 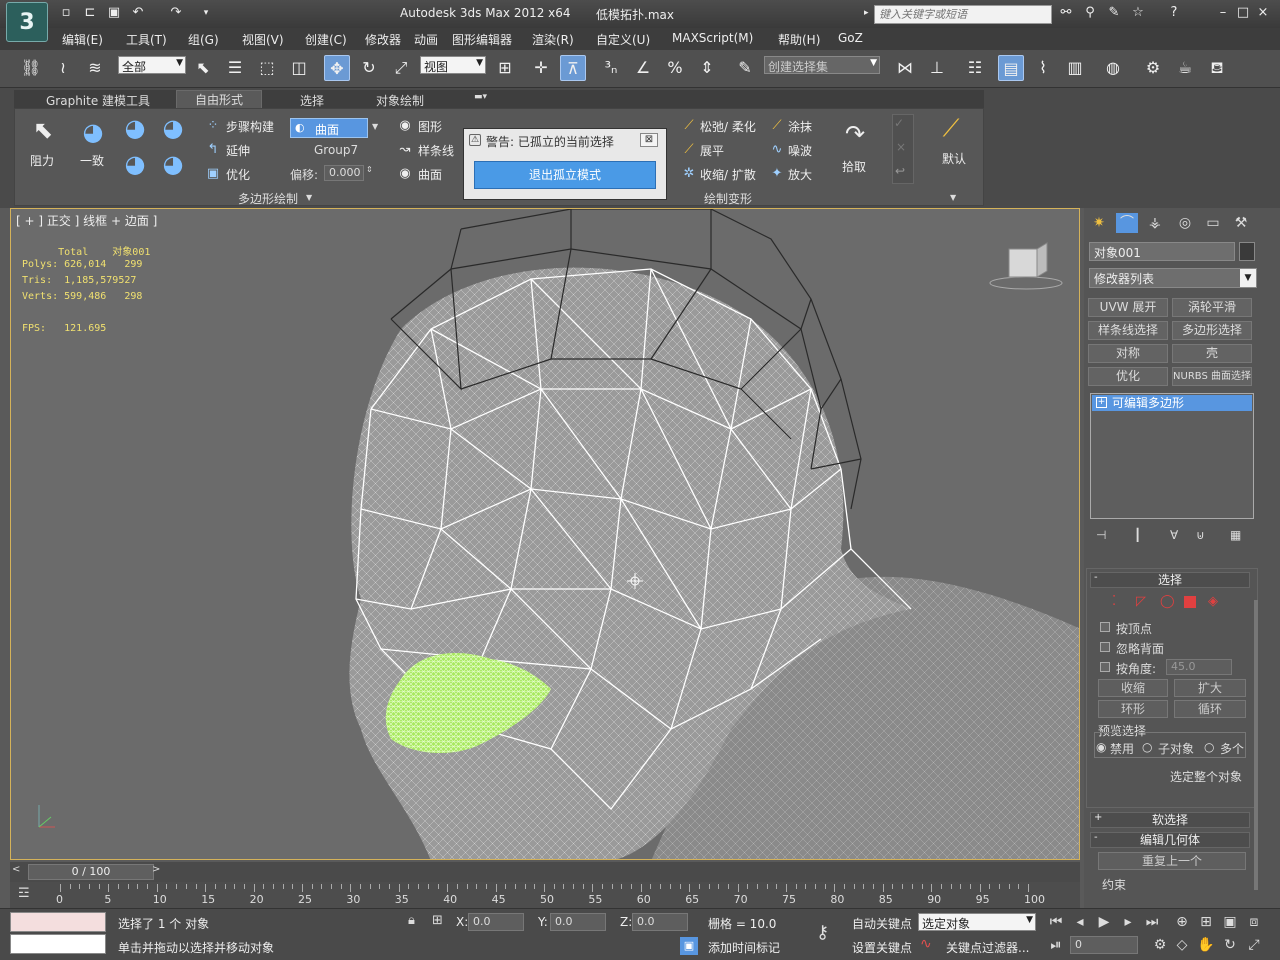 What do you see at coordinates (63, 68) in the screenshot?
I see `unlink-icon: ≀` at bounding box center [63, 68].